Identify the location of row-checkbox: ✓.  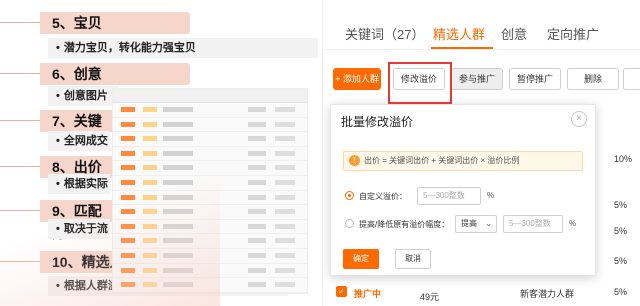
(341, 291).